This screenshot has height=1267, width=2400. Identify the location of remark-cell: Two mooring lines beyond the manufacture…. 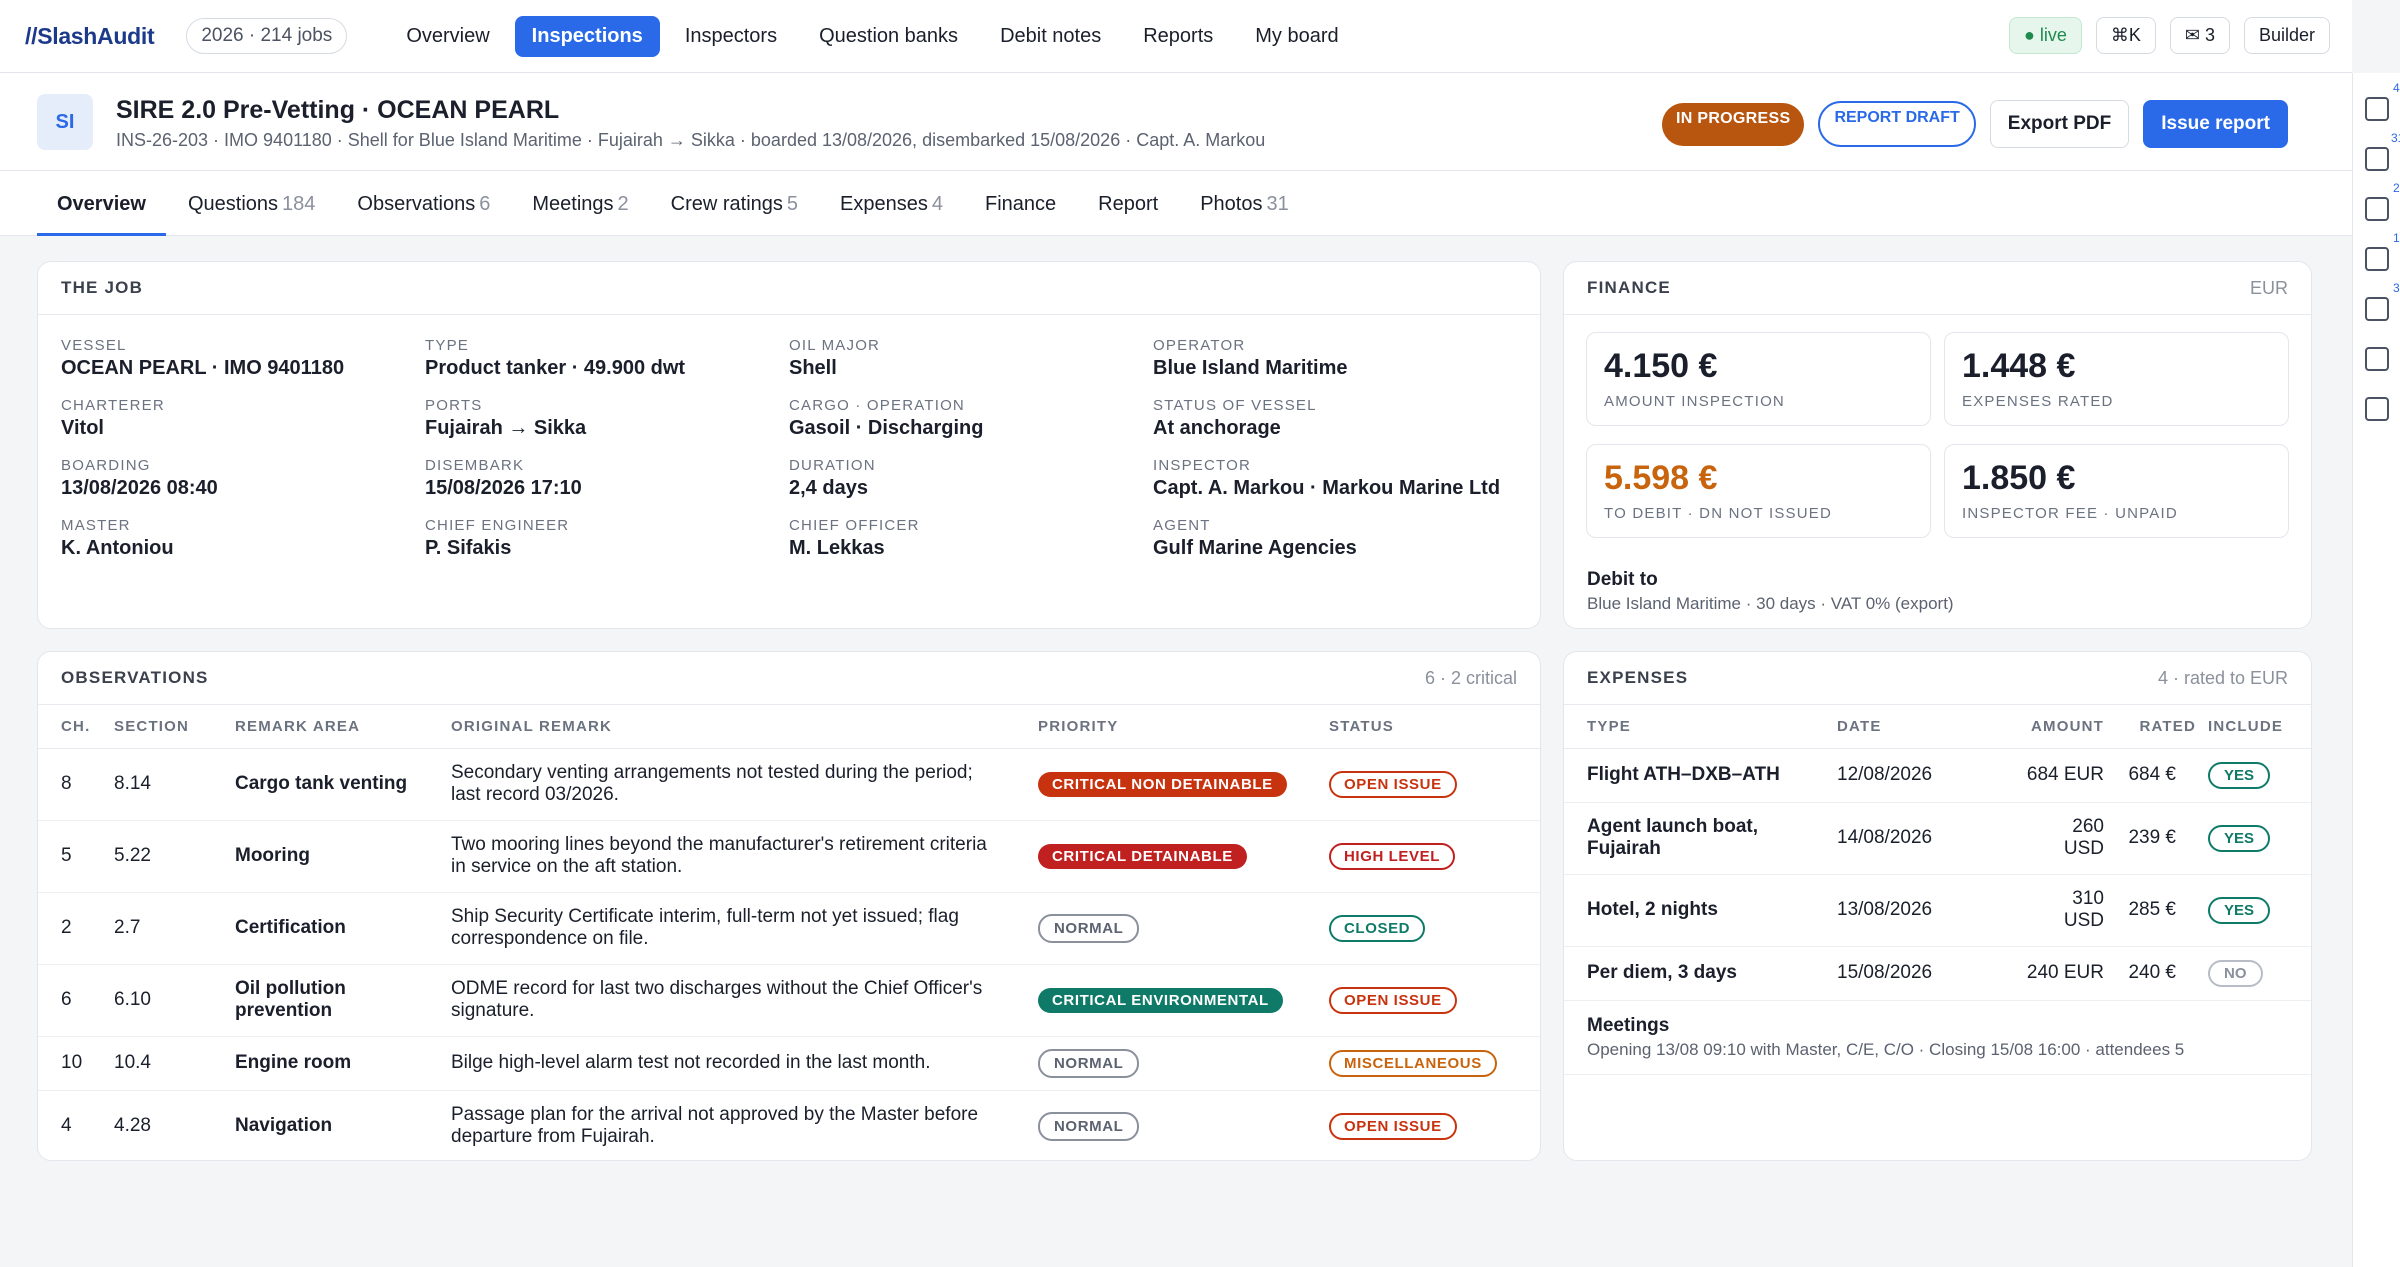
(744, 856).